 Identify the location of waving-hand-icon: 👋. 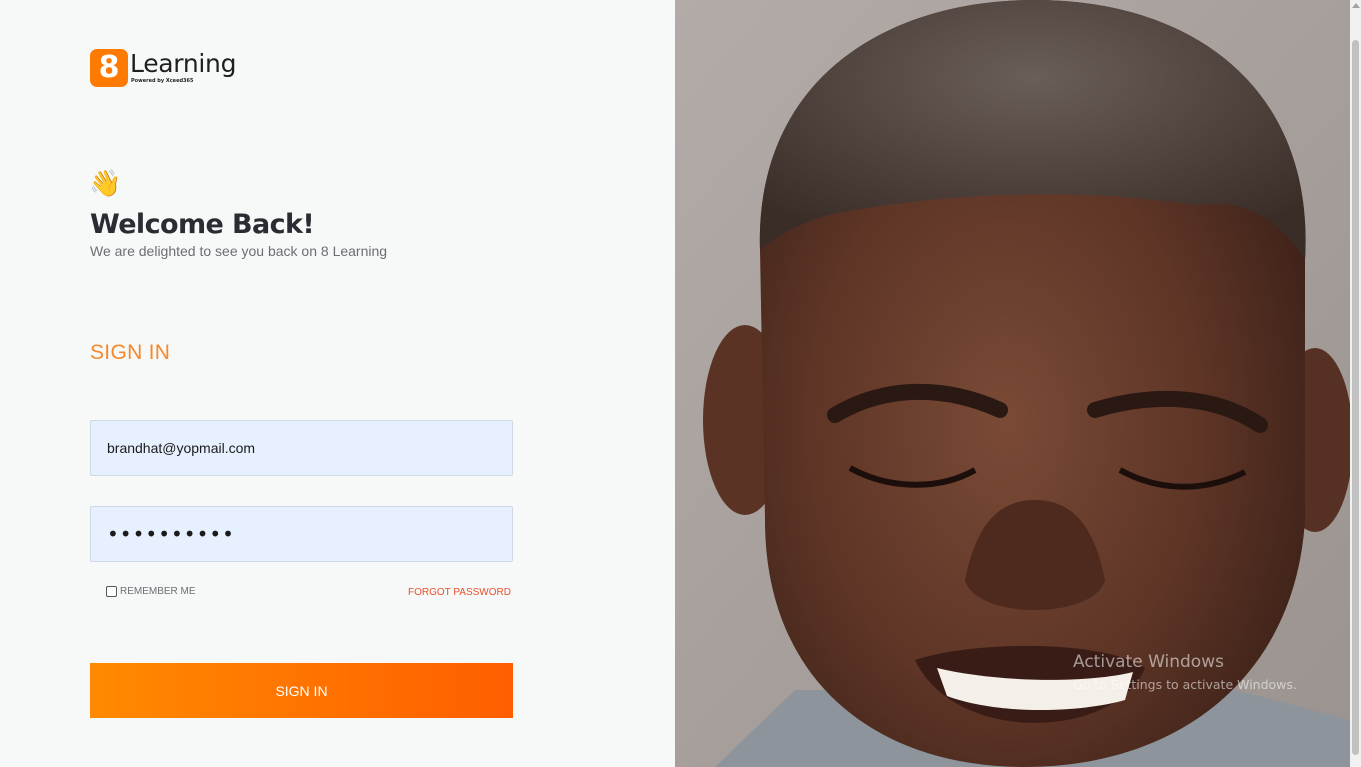
(105, 183).